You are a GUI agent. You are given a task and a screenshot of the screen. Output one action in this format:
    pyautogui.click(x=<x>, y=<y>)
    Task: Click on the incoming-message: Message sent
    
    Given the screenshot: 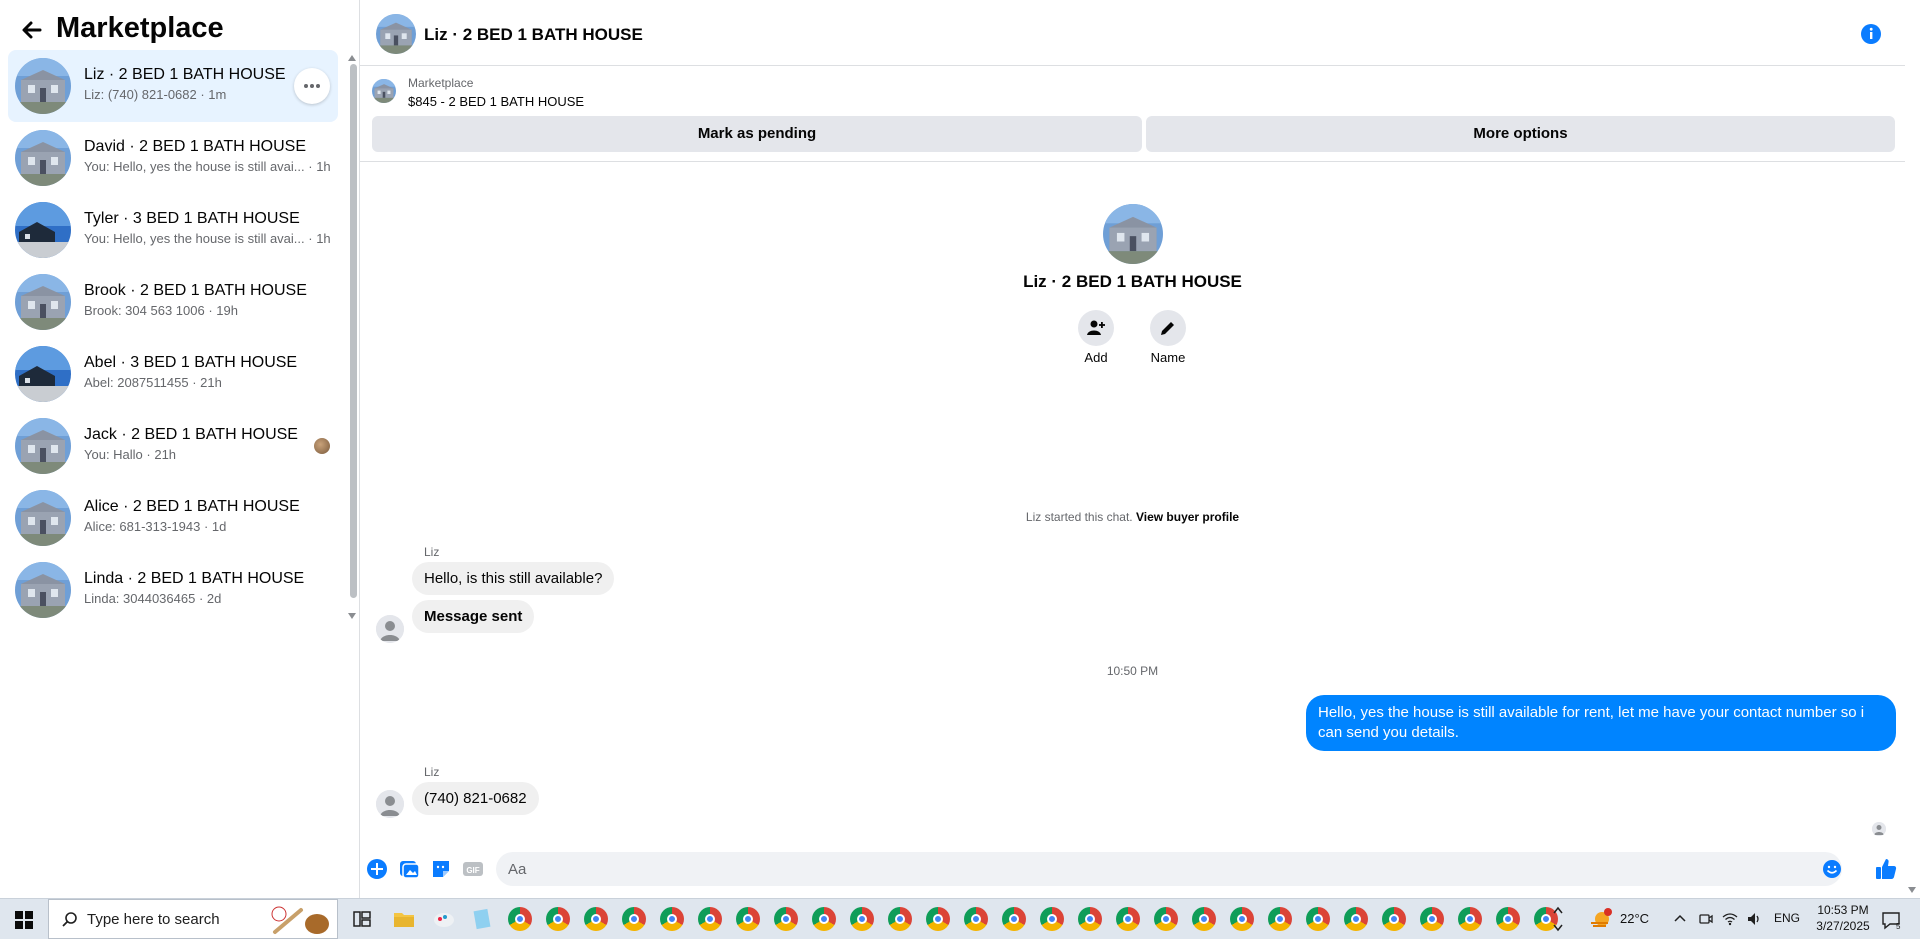 What is the action you would take?
    pyautogui.click(x=473, y=616)
    